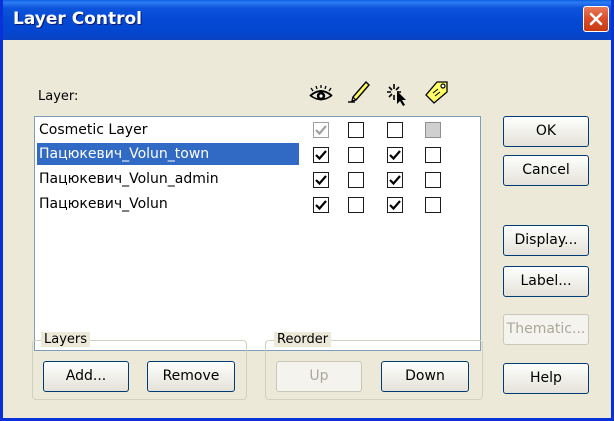 The image size is (614, 421). What do you see at coordinates (546, 131) in the screenshot?
I see `ok-button: OK` at bounding box center [546, 131].